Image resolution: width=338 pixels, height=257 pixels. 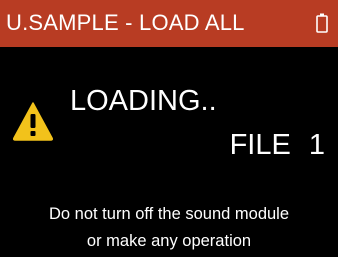 What do you see at coordinates (143, 101) in the screenshot?
I see `loading-label: LOADING..` at bounding box center [143, 101].